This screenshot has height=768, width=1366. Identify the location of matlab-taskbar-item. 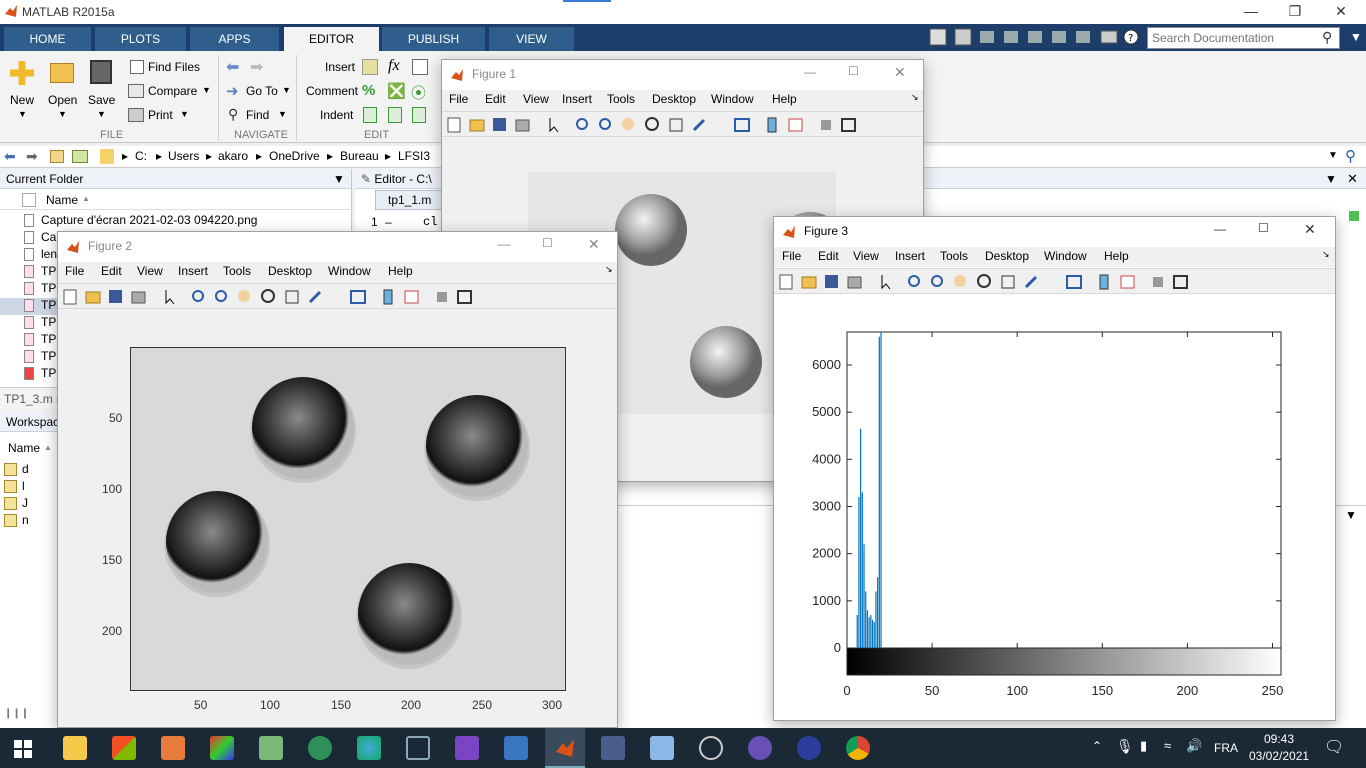
(565, 748).